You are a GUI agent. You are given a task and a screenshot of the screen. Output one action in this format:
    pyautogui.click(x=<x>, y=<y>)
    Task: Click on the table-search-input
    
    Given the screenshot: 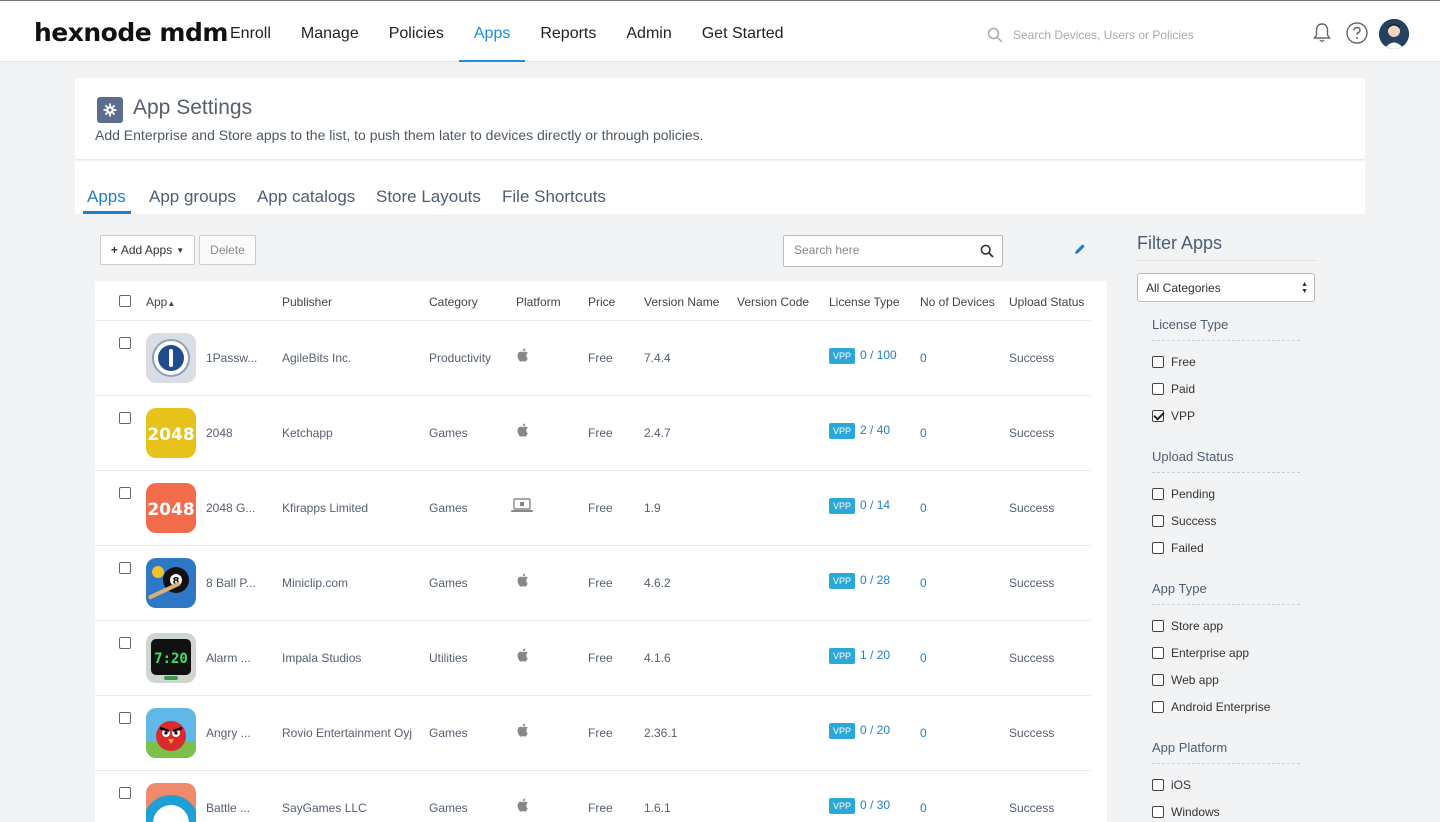 What is the action you would take?
    pyautogui.click(x=884, y=250)
    